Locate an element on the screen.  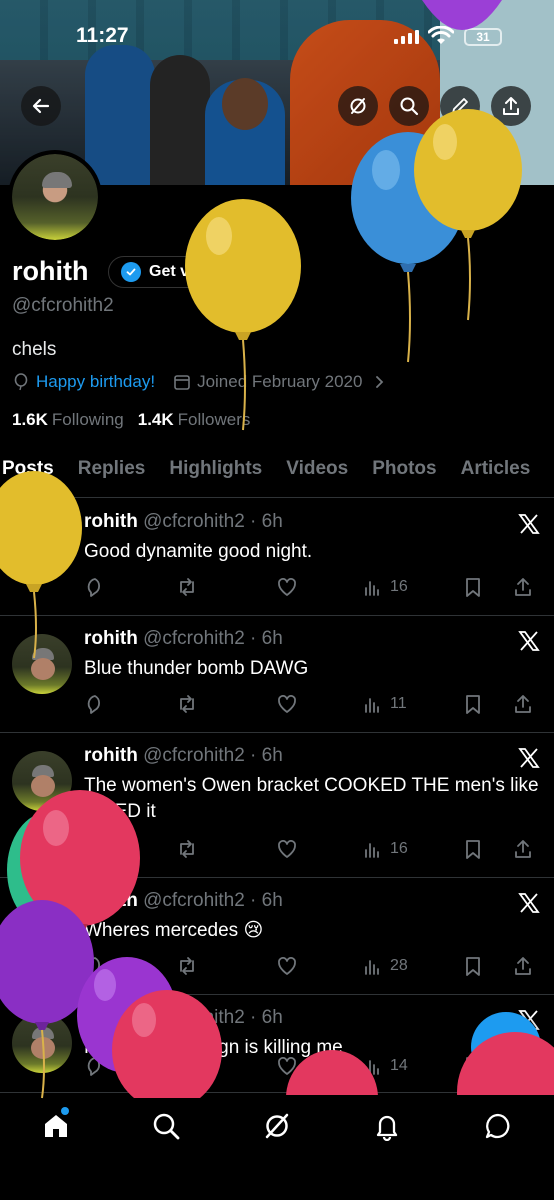
plus-icon is located at coordinates (506, 1047).